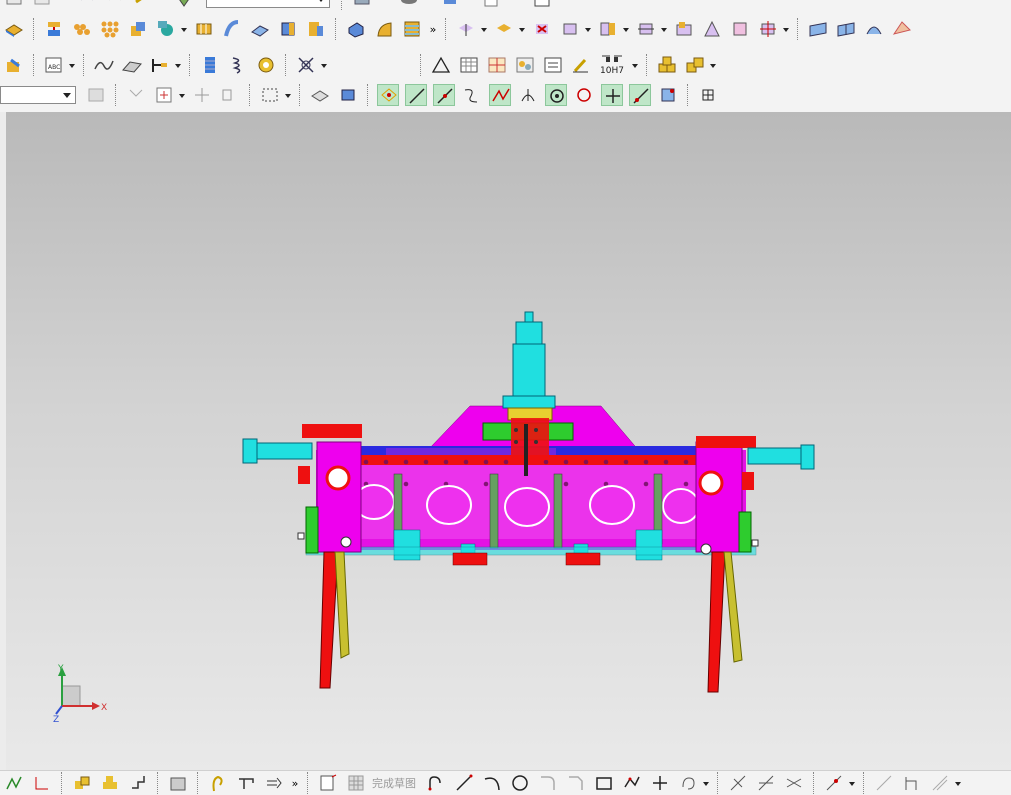  What do you see at coordinates (500, 95) in the screenshot?
I see `tangent-icon` at bounding box center [500, 95].